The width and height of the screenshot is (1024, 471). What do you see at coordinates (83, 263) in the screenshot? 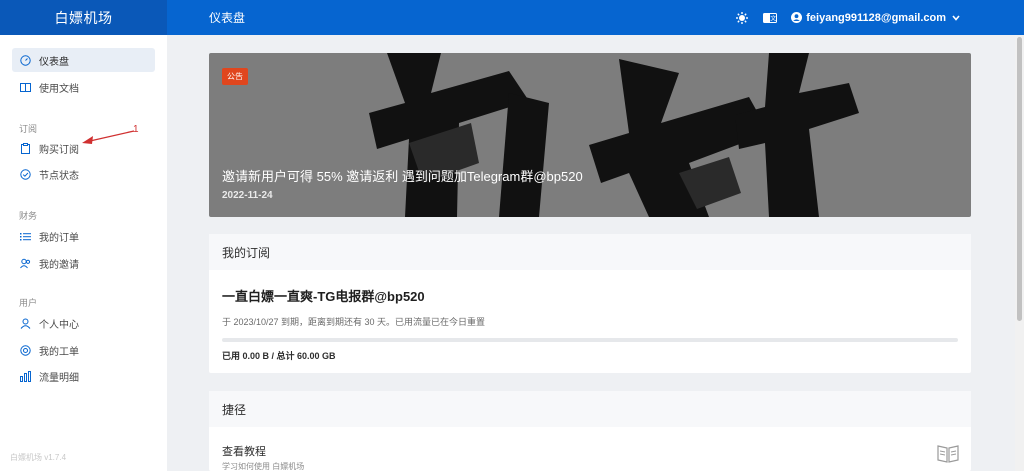
I see `sidebar-item-invites: 我的邀请` at bounding box center [83, 263].